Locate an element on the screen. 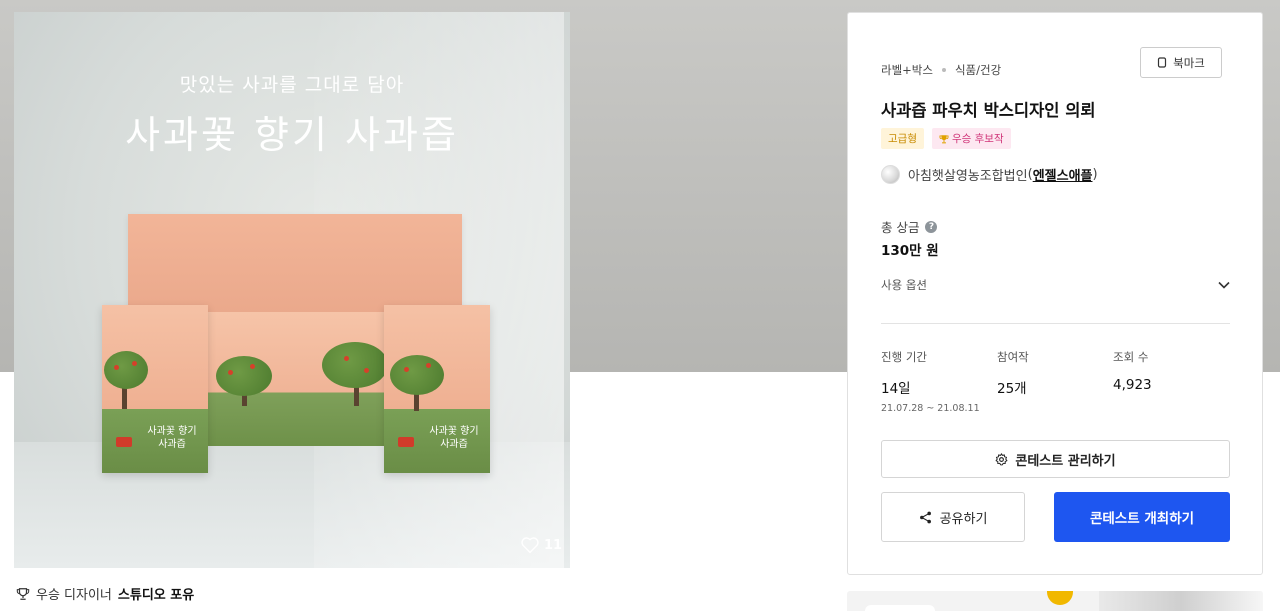  stat-label: 참여작 is located at coordinates (1013, 357).